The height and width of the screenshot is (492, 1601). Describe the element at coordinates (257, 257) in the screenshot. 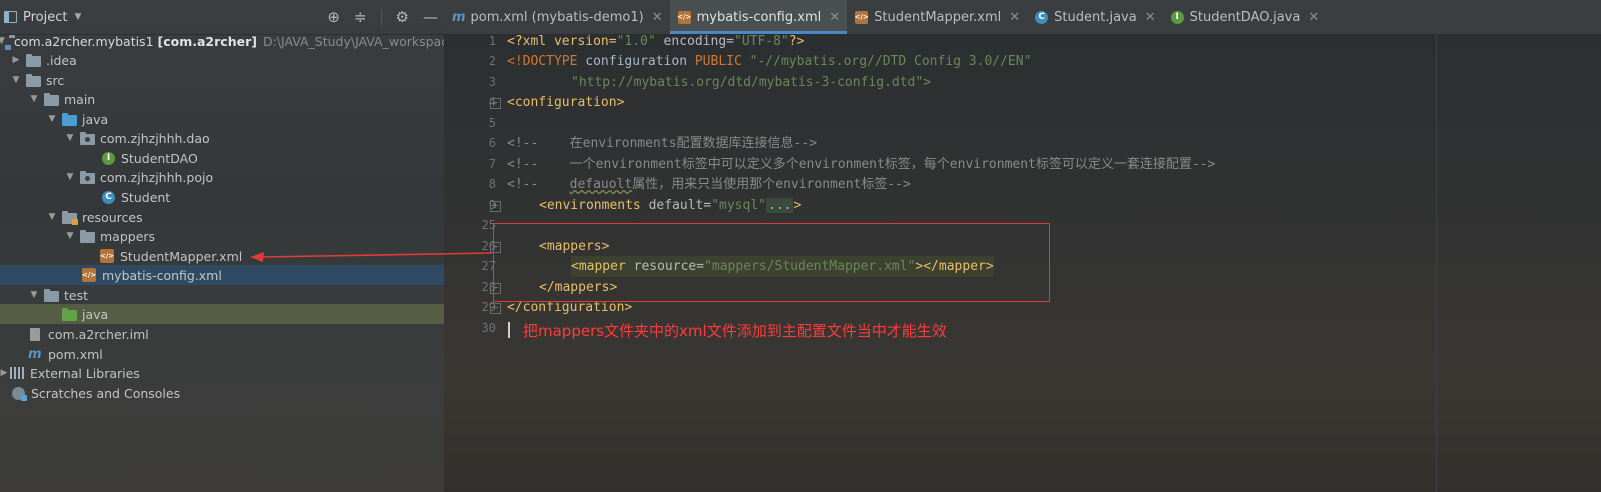

I see `arrow-head` at that location.